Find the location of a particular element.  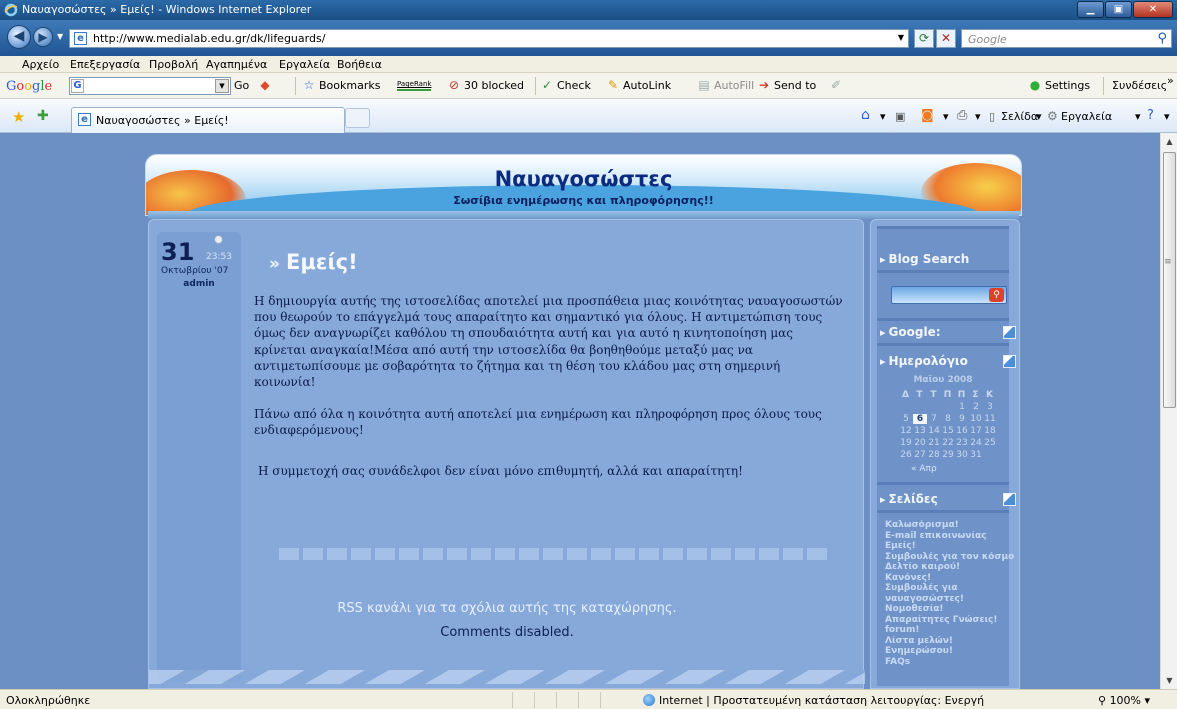

help-dropdown-icon: ▾ is located at coordinates (1167, 116).